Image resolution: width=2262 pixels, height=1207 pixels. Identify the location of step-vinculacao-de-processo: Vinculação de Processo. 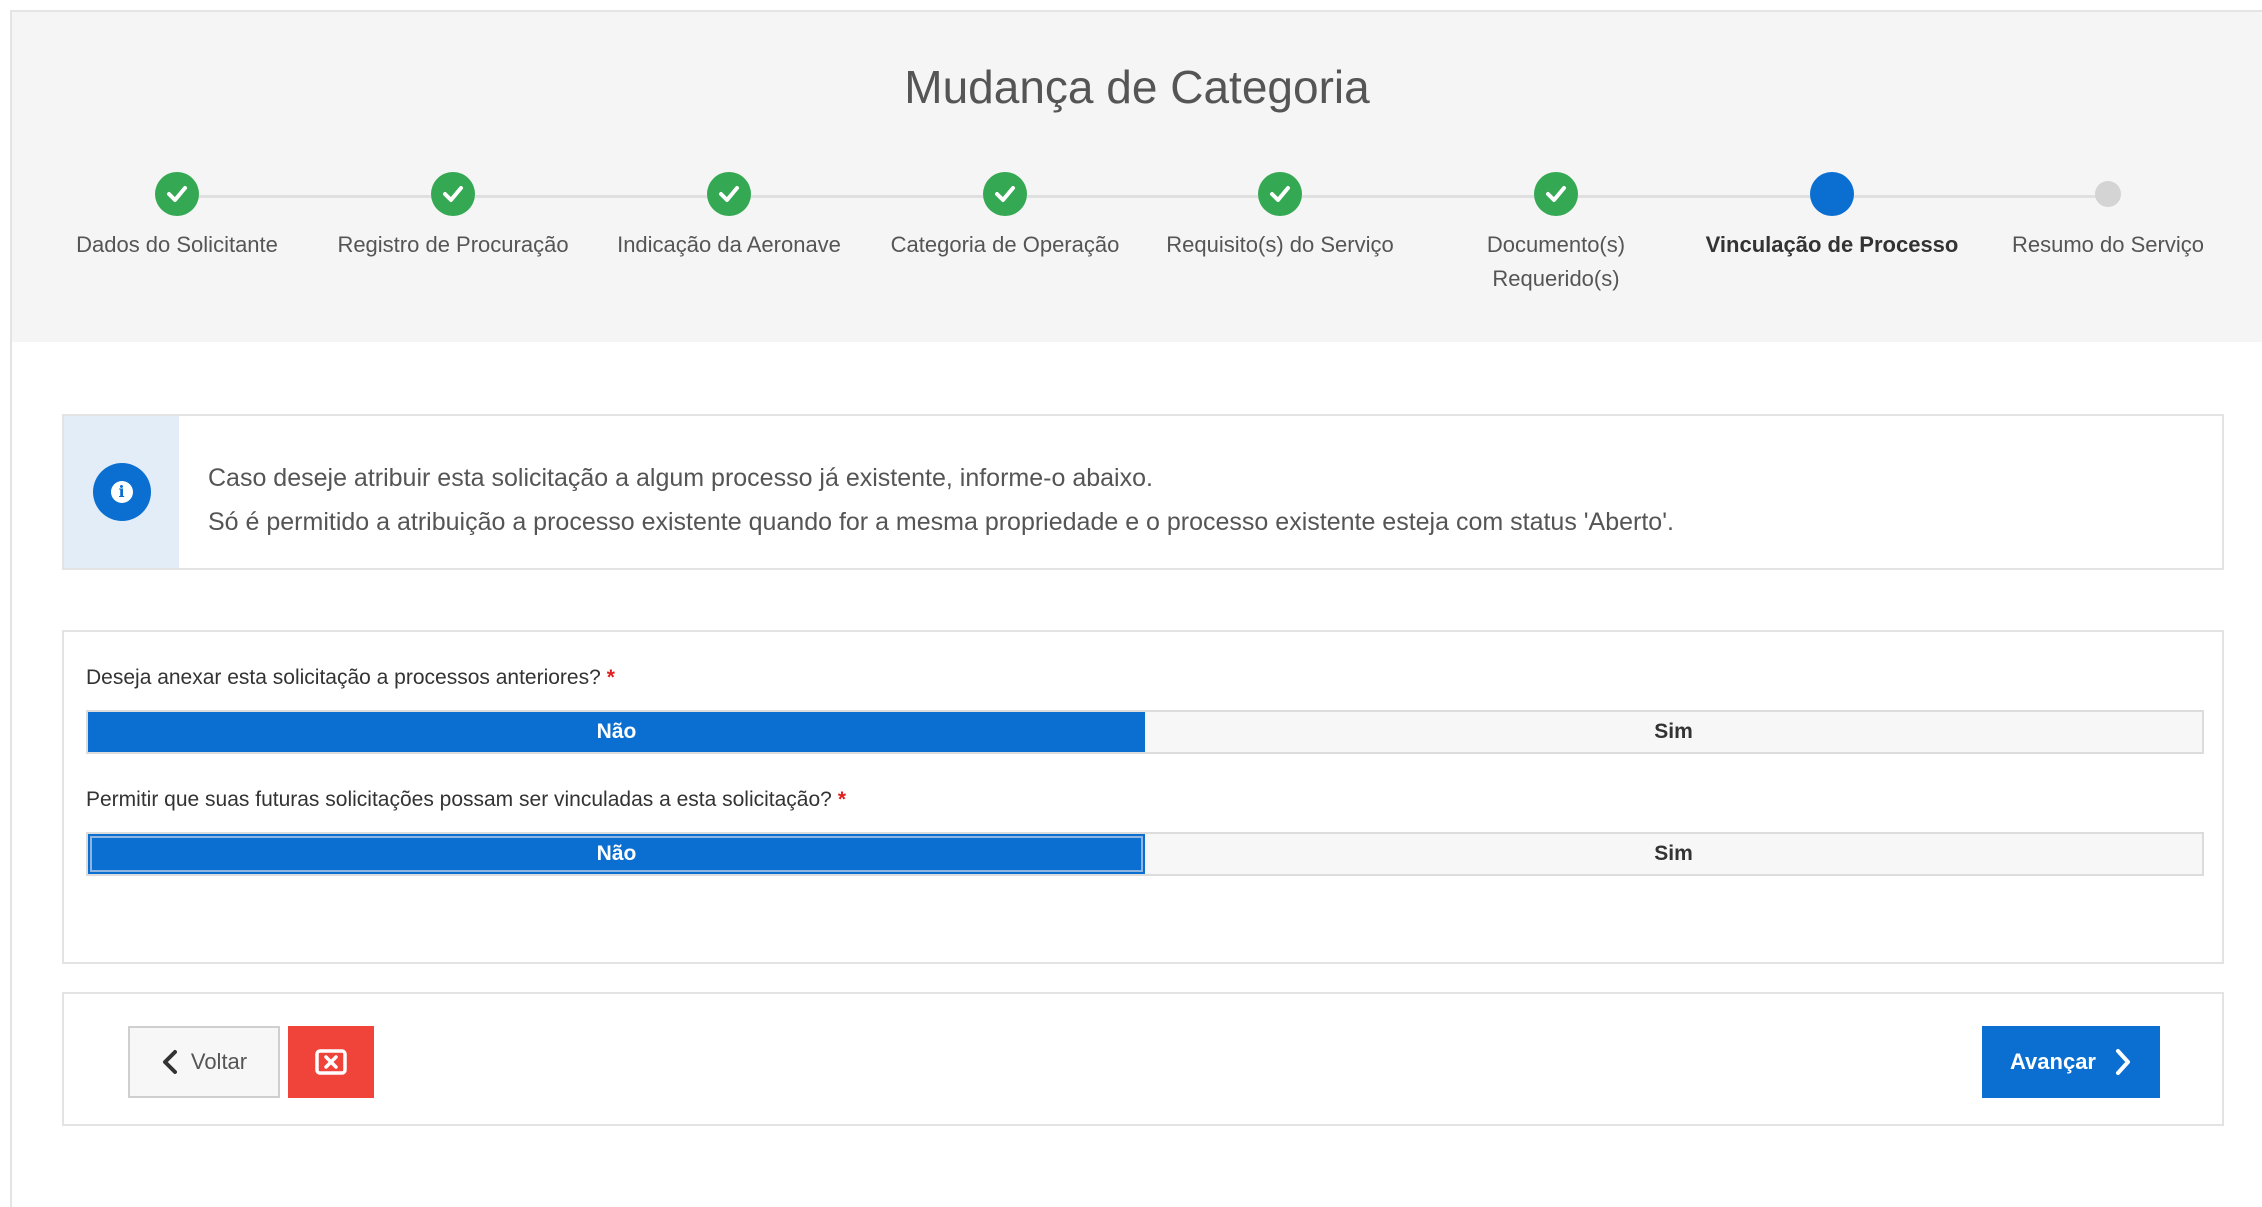
(1832, 217).